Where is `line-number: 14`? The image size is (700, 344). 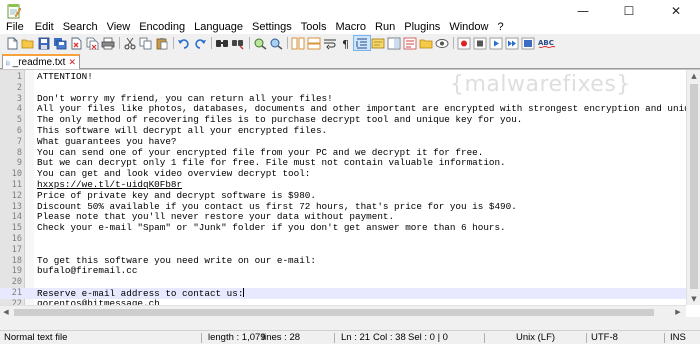 line-number: 14 is located at coordinates (16, 217).